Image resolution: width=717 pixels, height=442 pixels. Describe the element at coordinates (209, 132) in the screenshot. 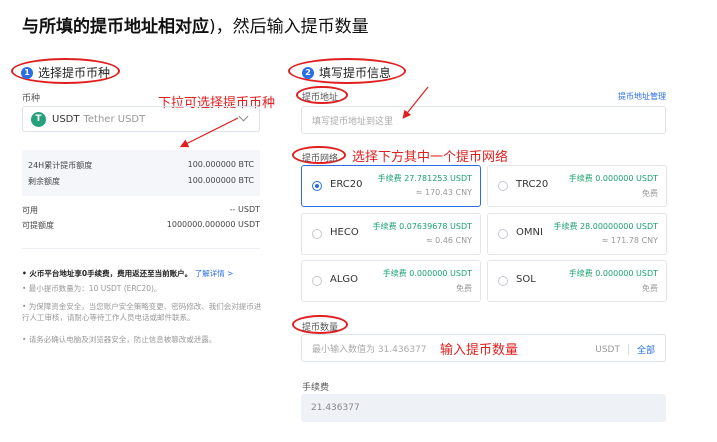

I see `arrow-to-coin-dropdown` at that location.